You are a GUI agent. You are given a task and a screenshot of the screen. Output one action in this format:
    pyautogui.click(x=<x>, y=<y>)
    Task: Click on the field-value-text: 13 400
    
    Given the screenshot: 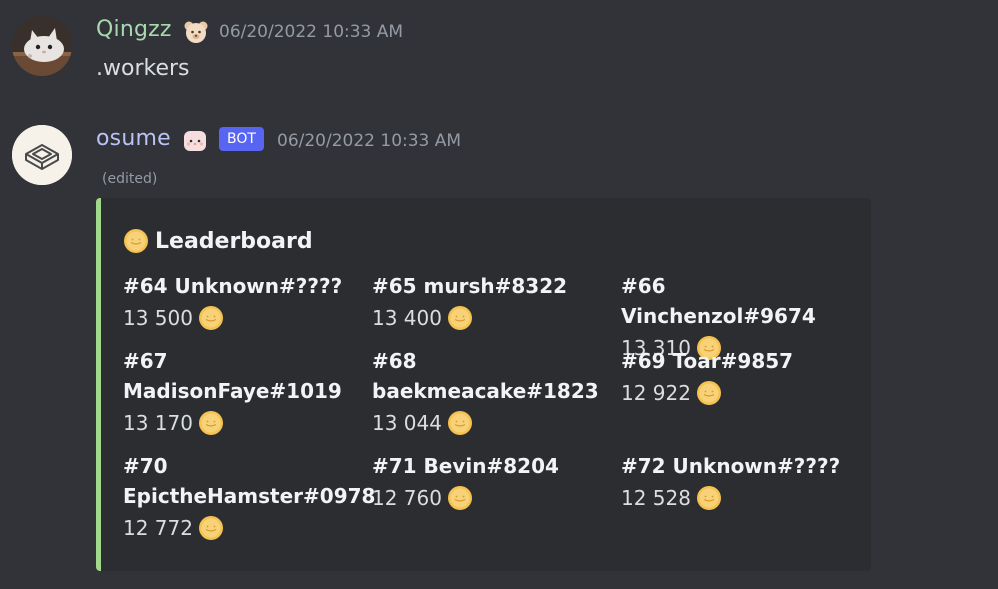 What is the action you would take?
    pyautogui.click(x=407, y=318)
    